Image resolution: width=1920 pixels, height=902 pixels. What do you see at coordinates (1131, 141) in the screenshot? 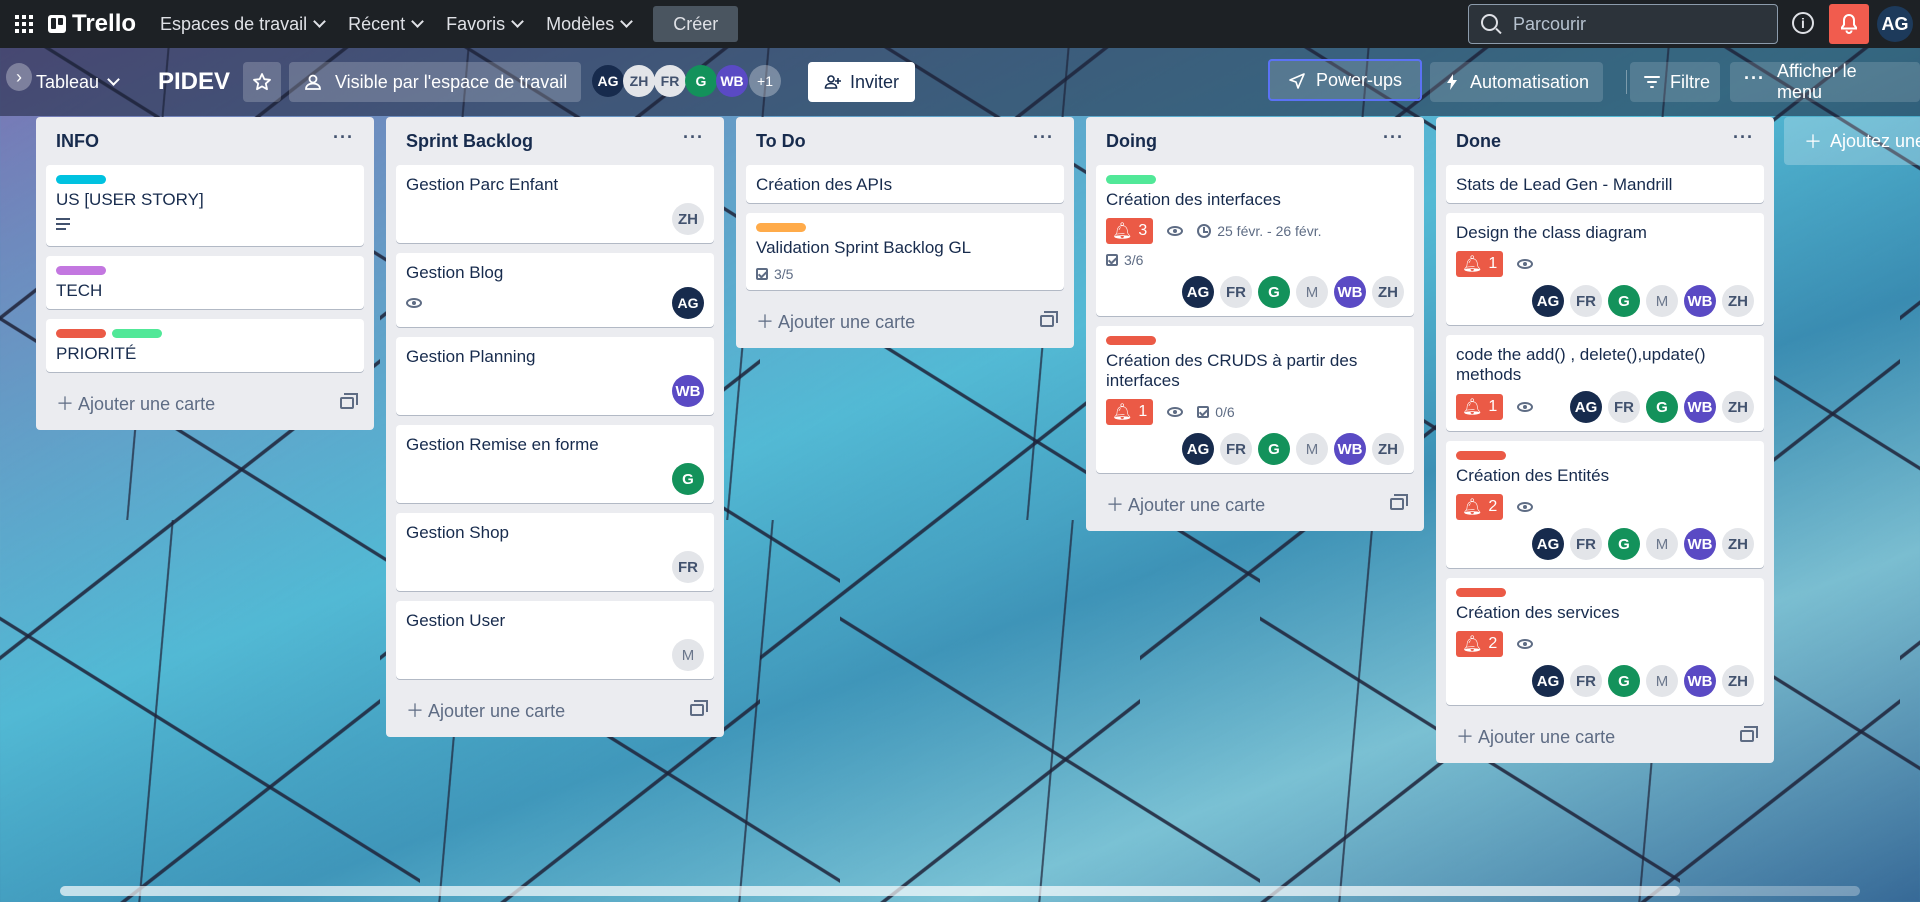
I see `list-title: Doing` at bounding box center [1131, 141].